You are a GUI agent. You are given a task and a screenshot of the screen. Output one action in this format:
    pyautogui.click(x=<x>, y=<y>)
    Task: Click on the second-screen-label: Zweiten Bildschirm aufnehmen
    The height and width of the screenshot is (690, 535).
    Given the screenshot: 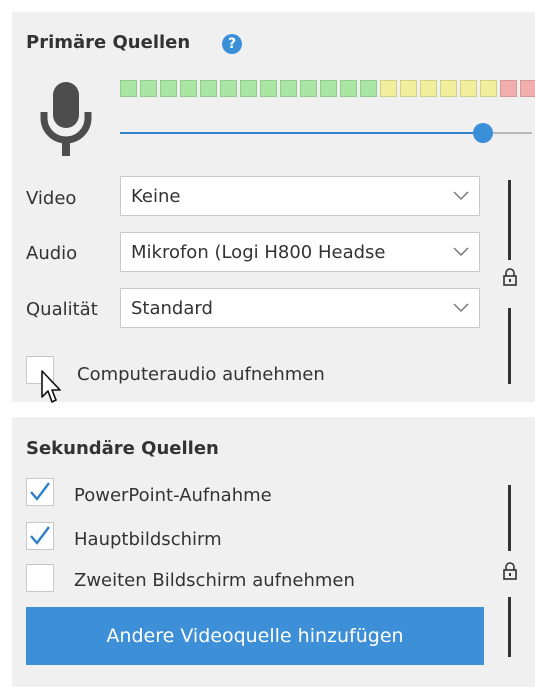 What is the action you would take?
    pyautogui.click(x=214, y=580)
    